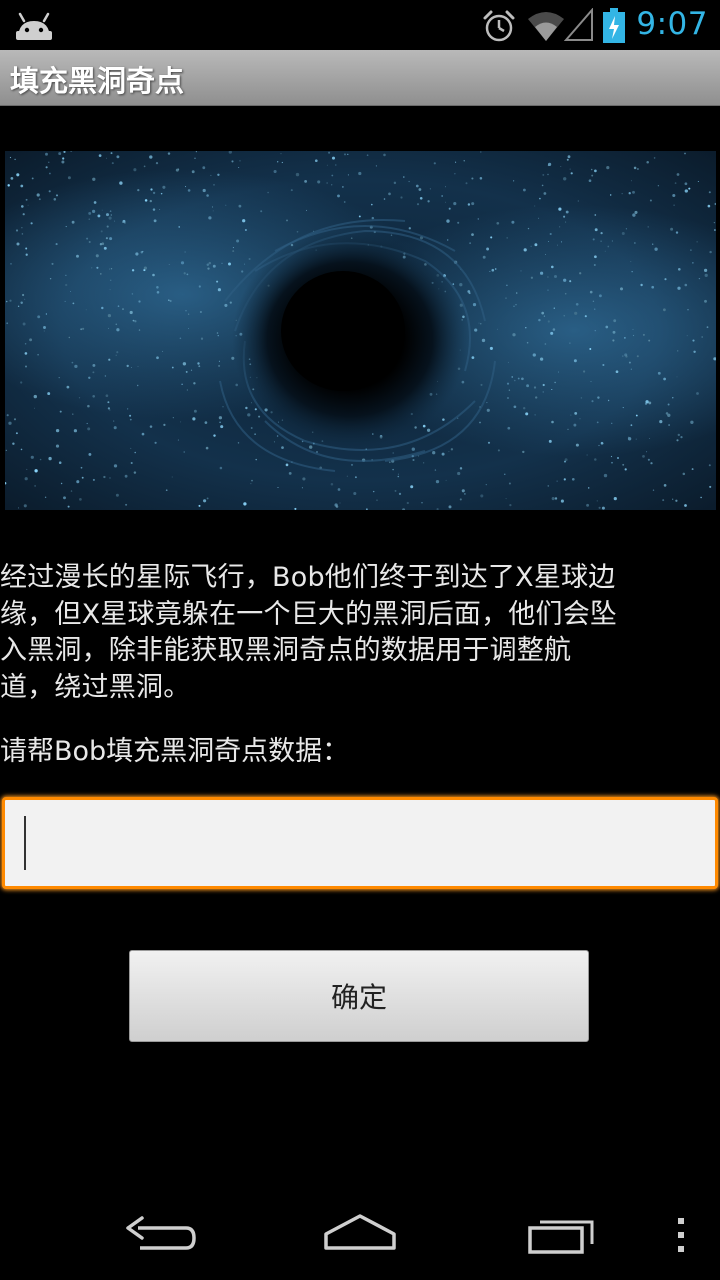 The width and height of the screenshot is (720, 1280). What do you see at coordinates (546, 26) in the screenshot?
I see `wifi-icon` at bounding box center [546, 26].